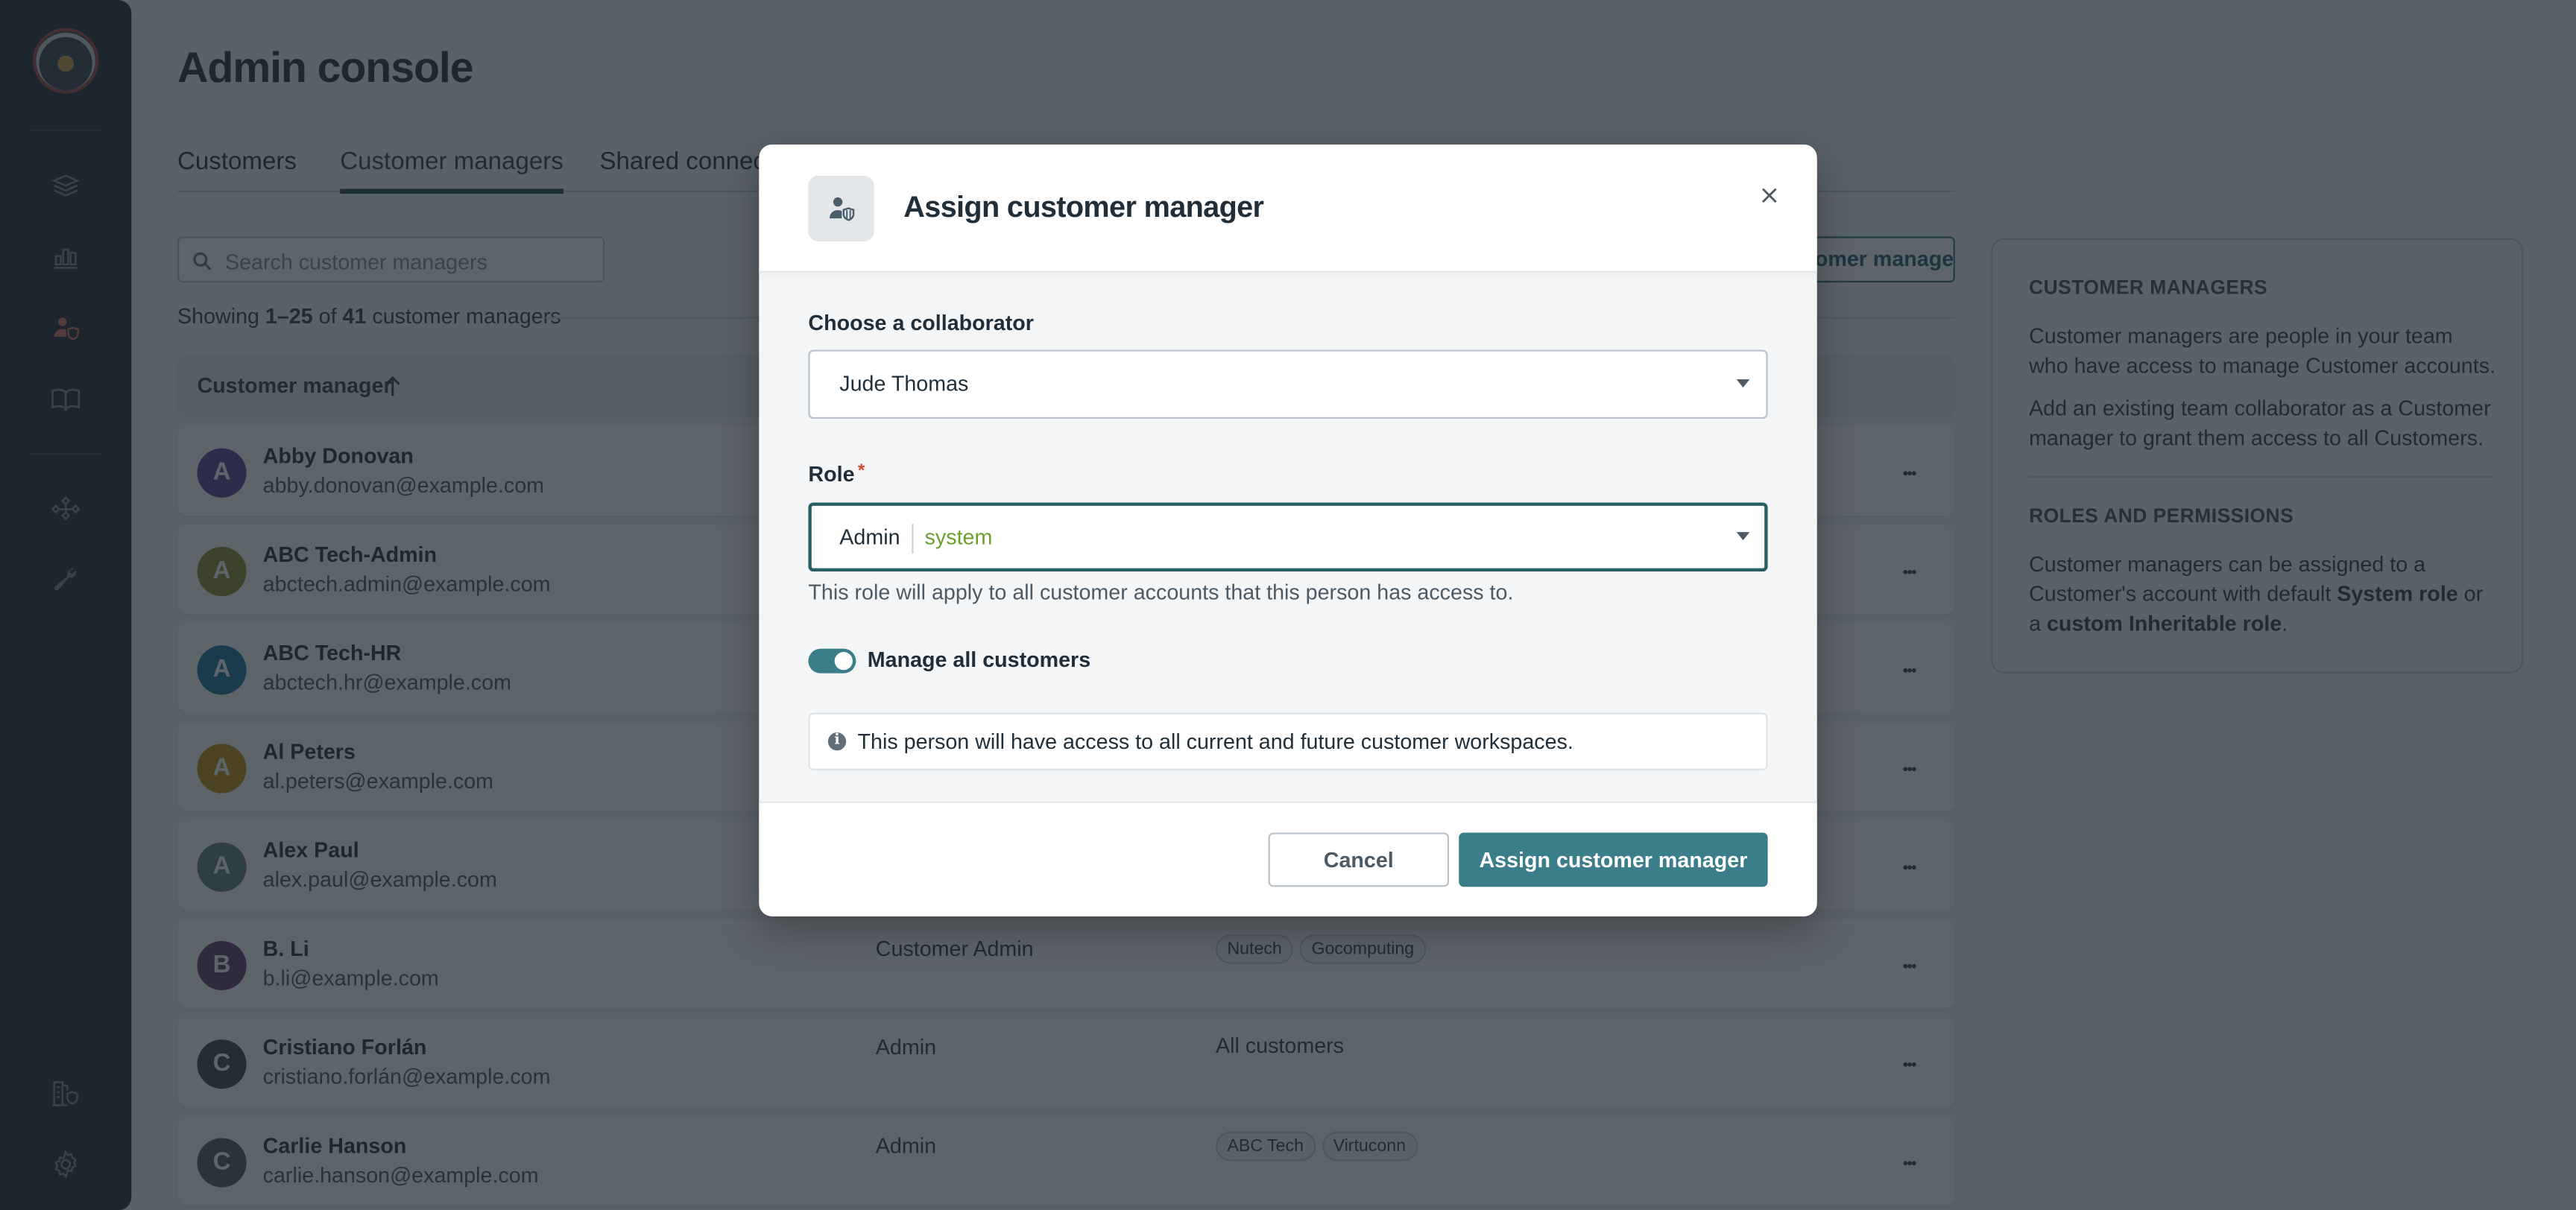  What do you see at coordinates (870, 537) in the screenshot?
I see `role-name: Admin` at bounding box center [870, 537].